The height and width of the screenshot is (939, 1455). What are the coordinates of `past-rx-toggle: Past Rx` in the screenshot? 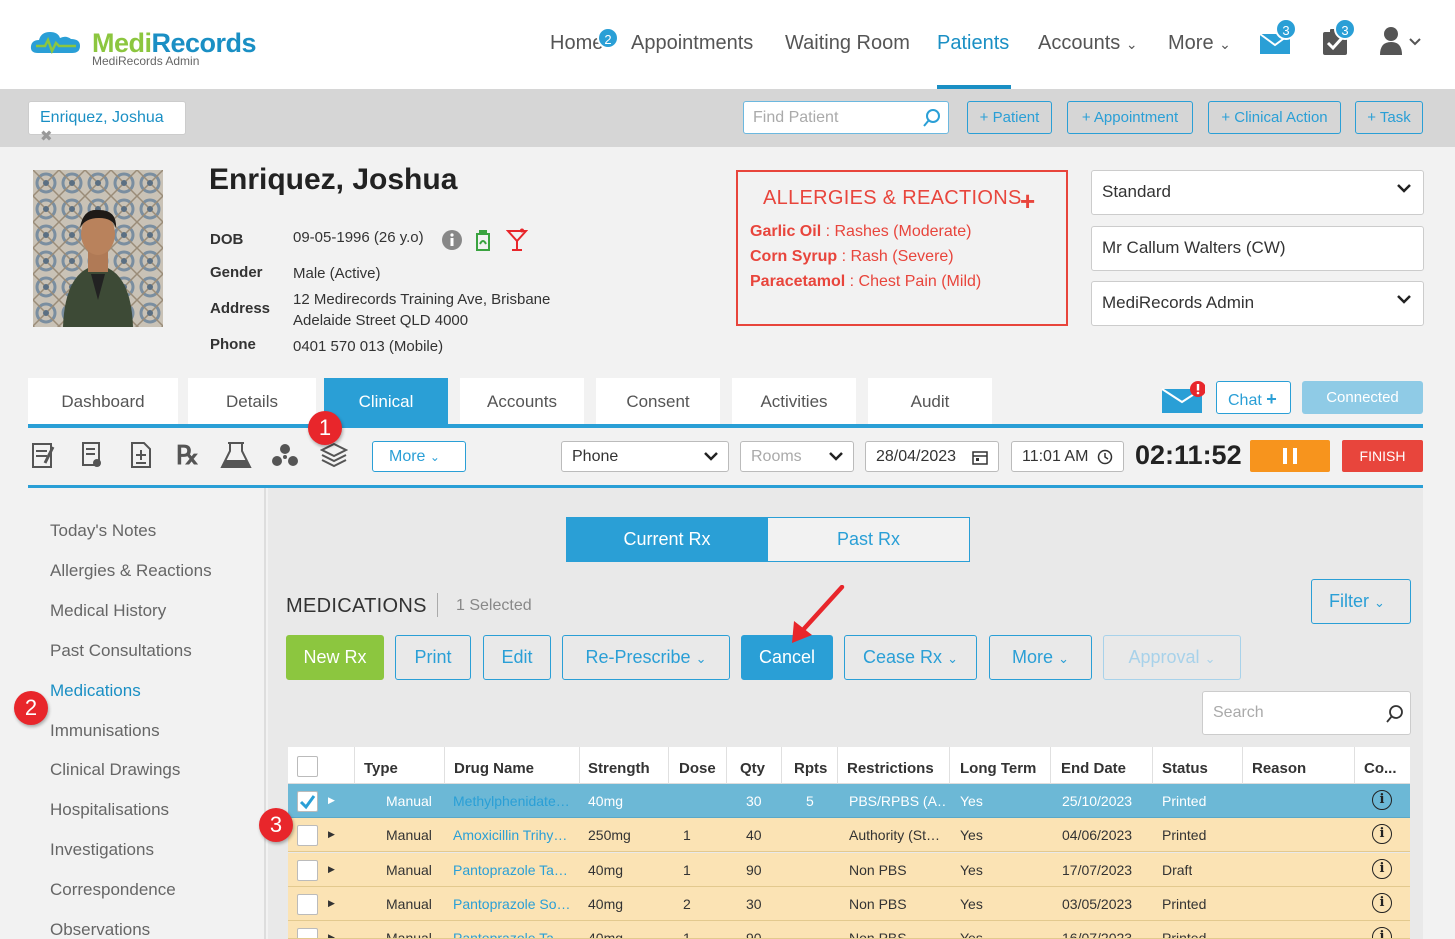 It's located at (868, 539).